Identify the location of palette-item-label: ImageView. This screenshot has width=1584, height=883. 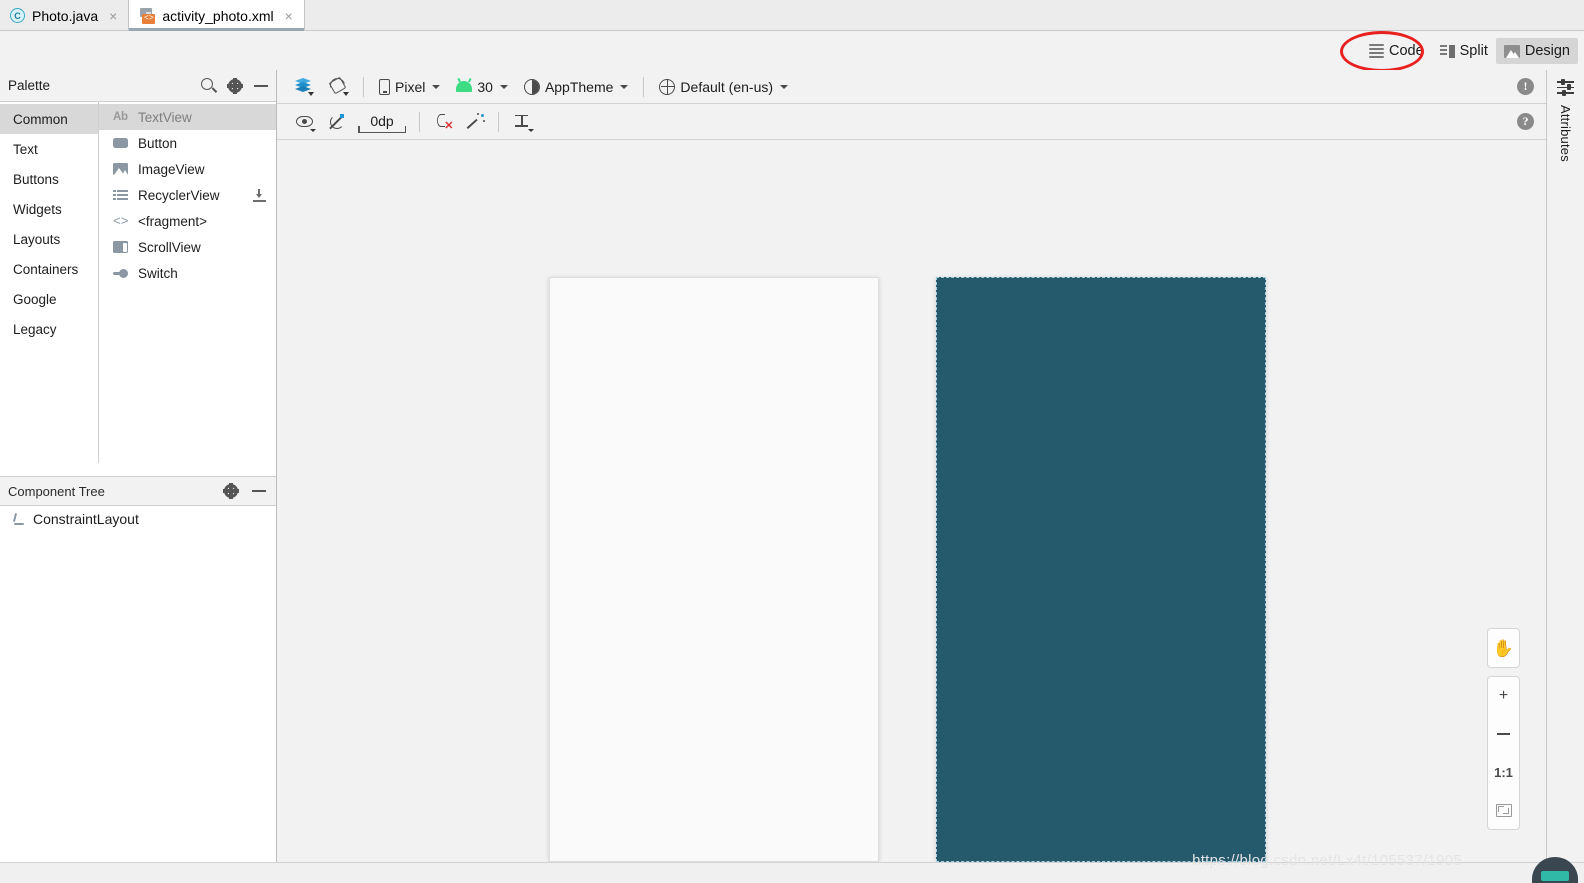
(171, 169).